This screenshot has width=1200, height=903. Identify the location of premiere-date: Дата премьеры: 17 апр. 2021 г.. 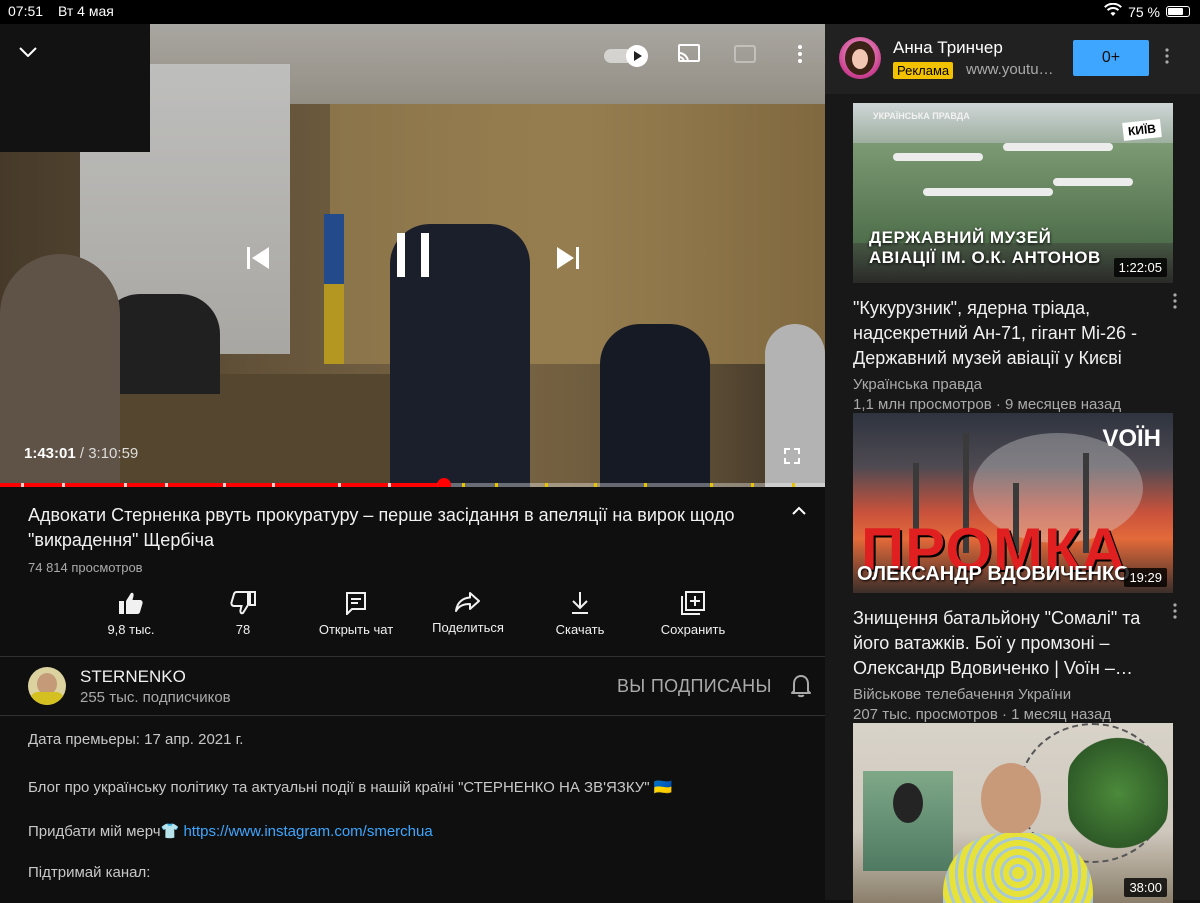
(136, 739).